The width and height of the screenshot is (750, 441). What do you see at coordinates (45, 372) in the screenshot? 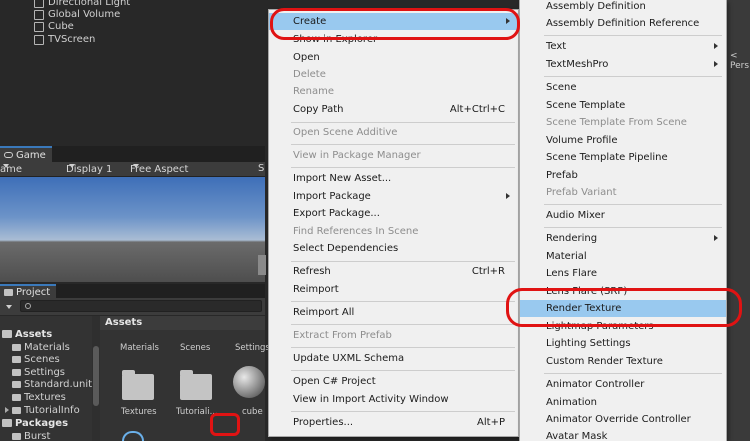
I see `tree-item-label: Settings` at bounding box center [45, 372].